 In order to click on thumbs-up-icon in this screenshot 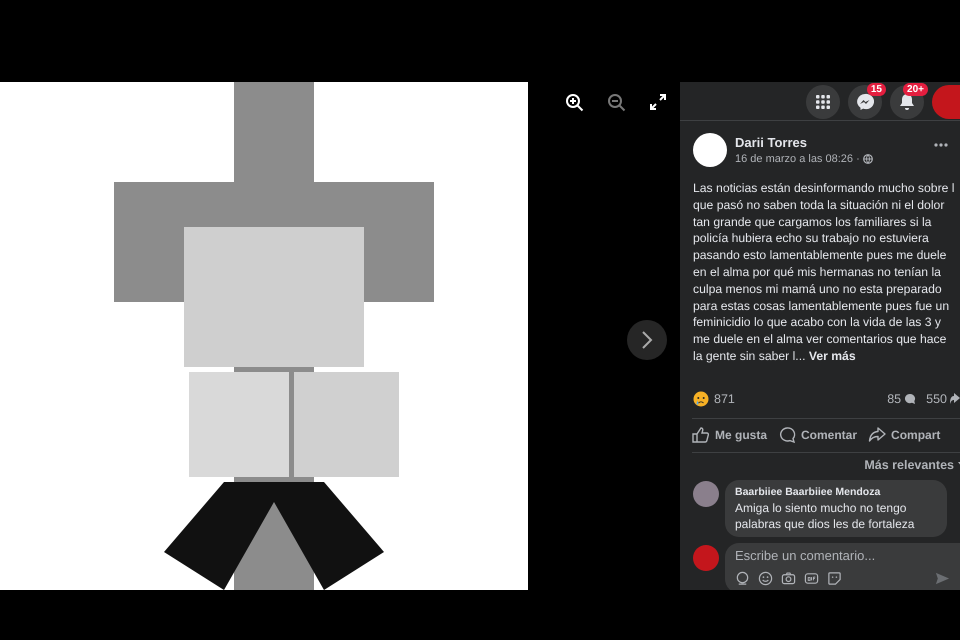, I will do `click(701, 435)`.